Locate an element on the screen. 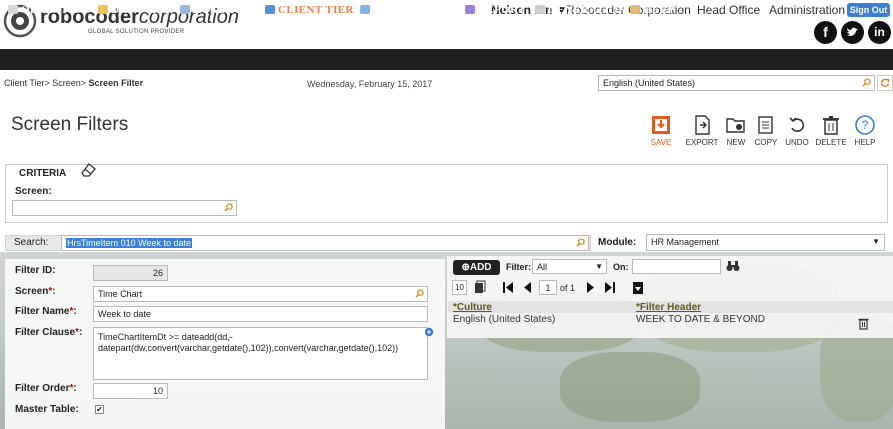  new-folder-icon is located at coordinates (735, 125).